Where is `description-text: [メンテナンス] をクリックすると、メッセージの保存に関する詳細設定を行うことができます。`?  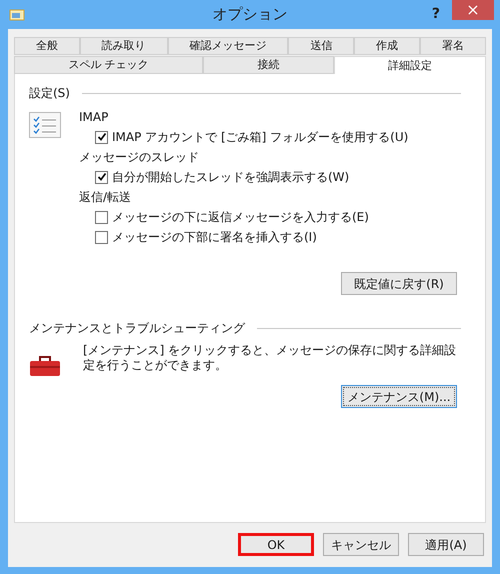
description-text: [メンテナンス] をクリックすると、メッセージの保存に関する詳細設定を行うことができます。 is located at coordinates (270, 358).